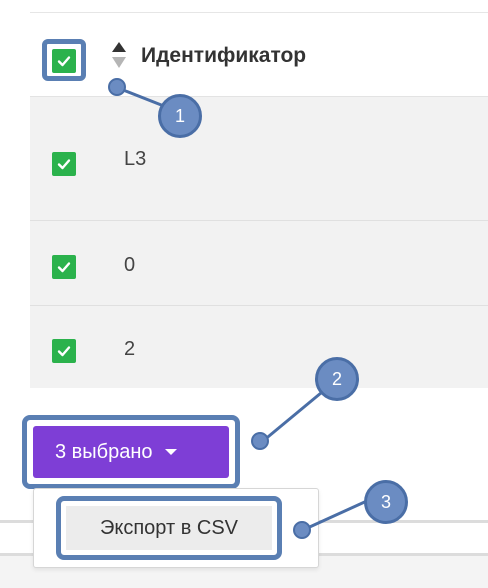 This screenshot has height=588, width=488. I want to click on sort-icon, so click(119, 55).